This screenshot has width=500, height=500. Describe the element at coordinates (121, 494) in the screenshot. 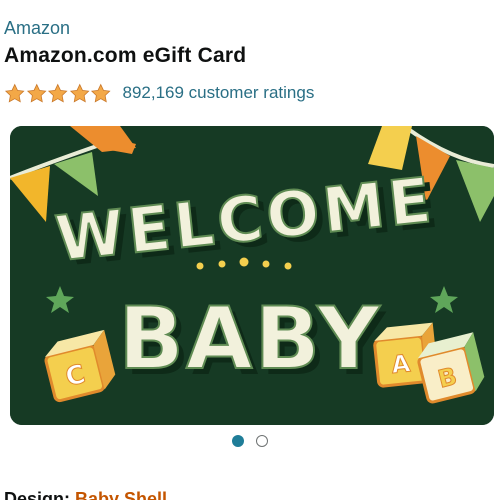

I see `design-value: Baby Shell` at that location.